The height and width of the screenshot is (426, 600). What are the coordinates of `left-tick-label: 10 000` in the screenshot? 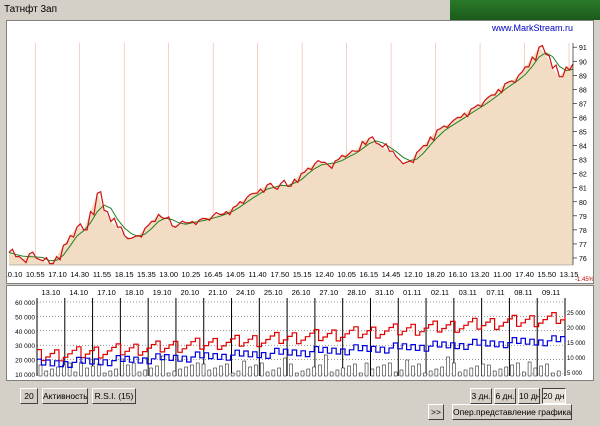 It's located at (25, 375).